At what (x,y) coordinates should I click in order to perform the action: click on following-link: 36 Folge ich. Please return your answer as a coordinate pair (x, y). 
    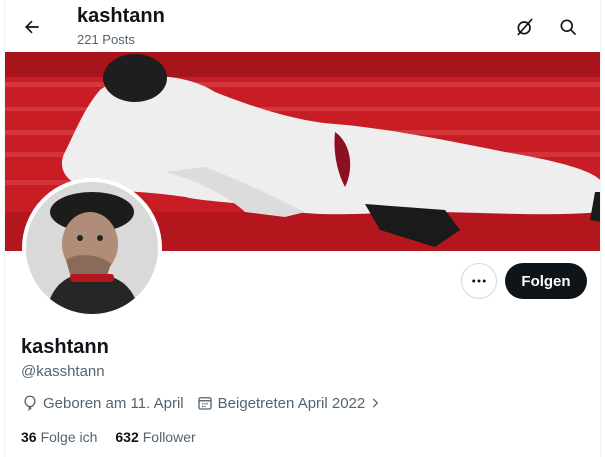
    Looking at the image, I should click on (59, 437).